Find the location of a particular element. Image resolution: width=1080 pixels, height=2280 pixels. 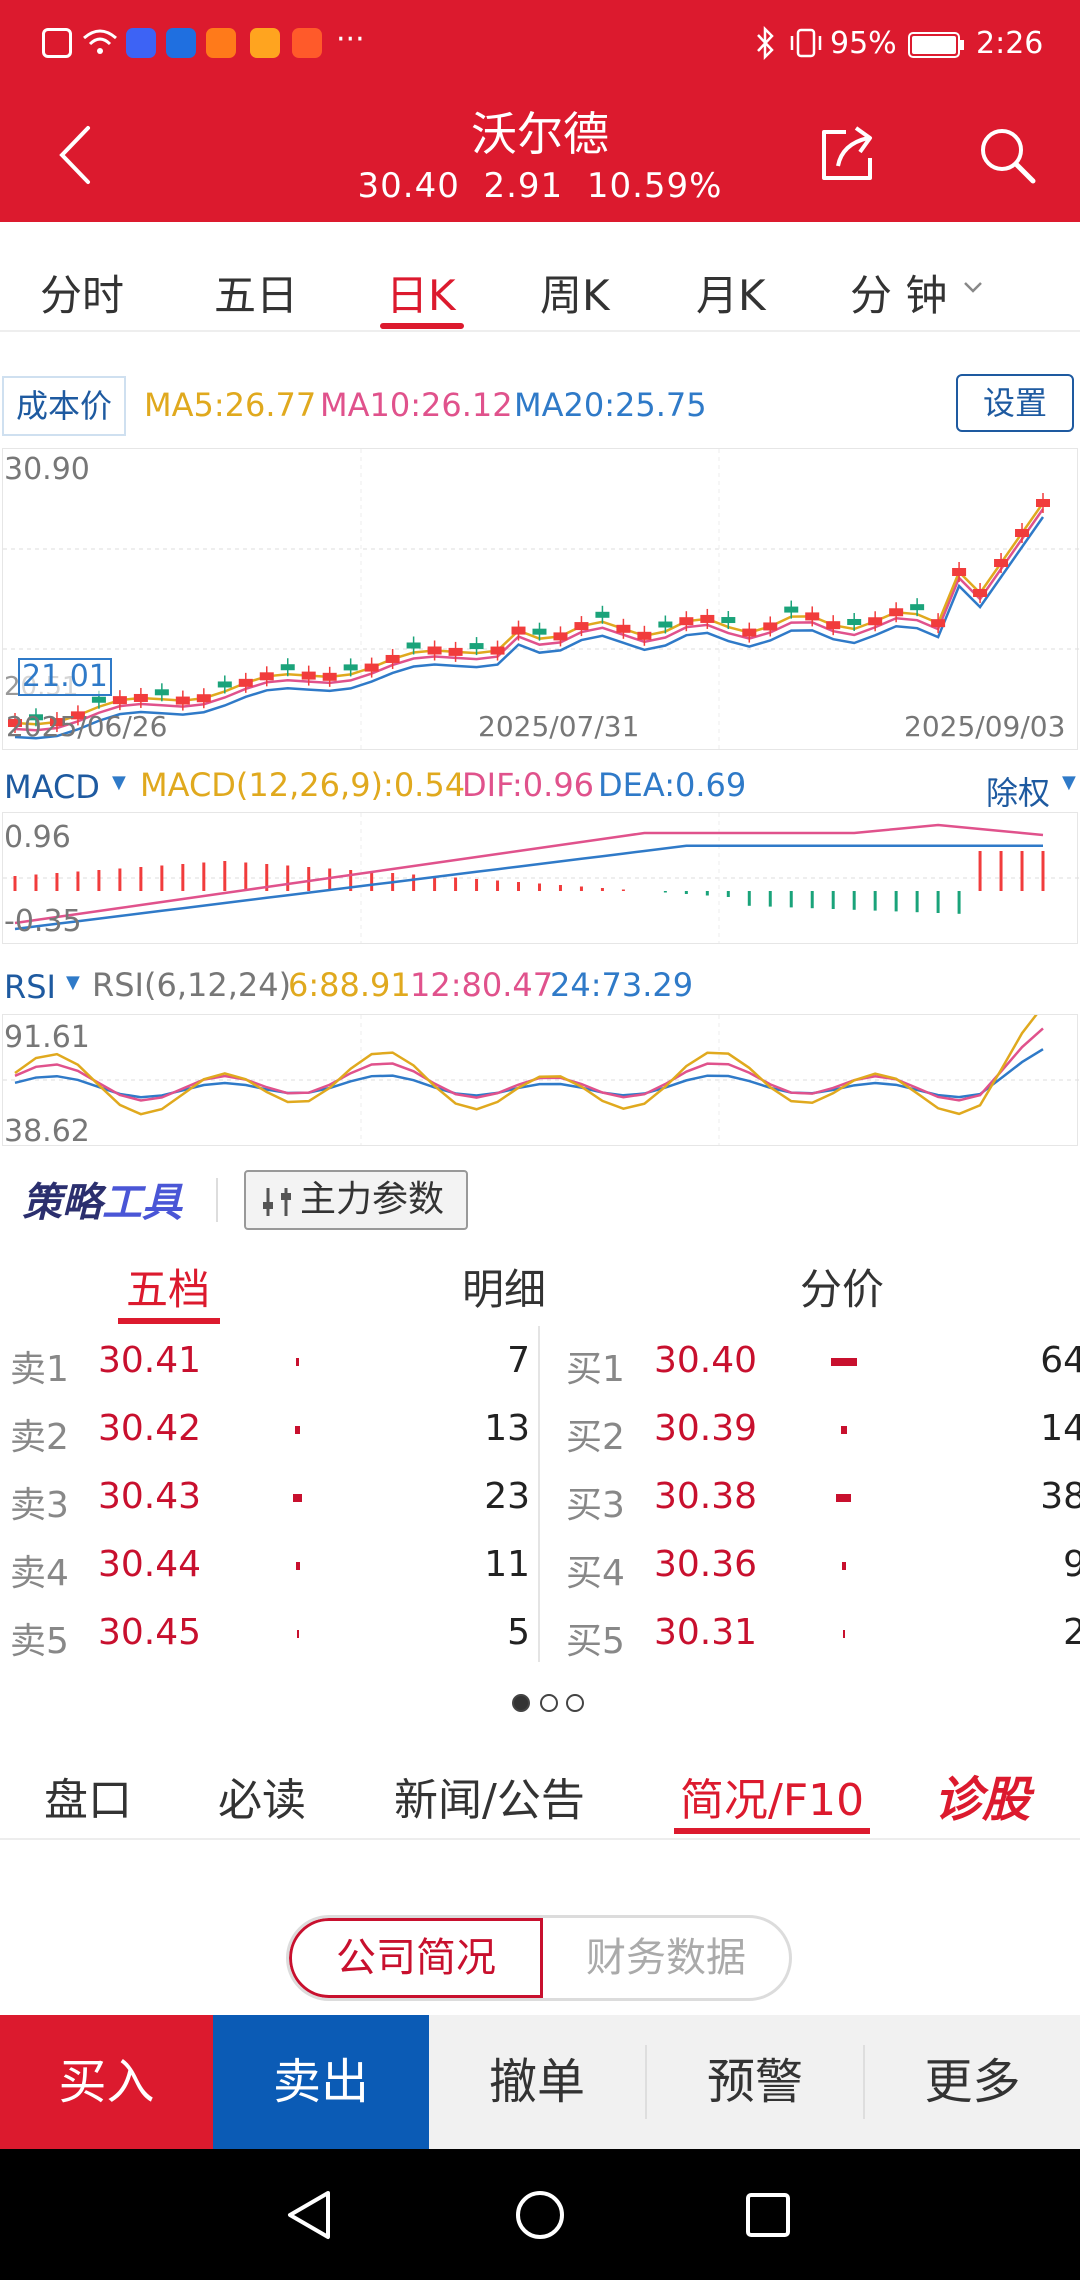

tab-monthly-k: 月K is located at coordinates (731, 292).